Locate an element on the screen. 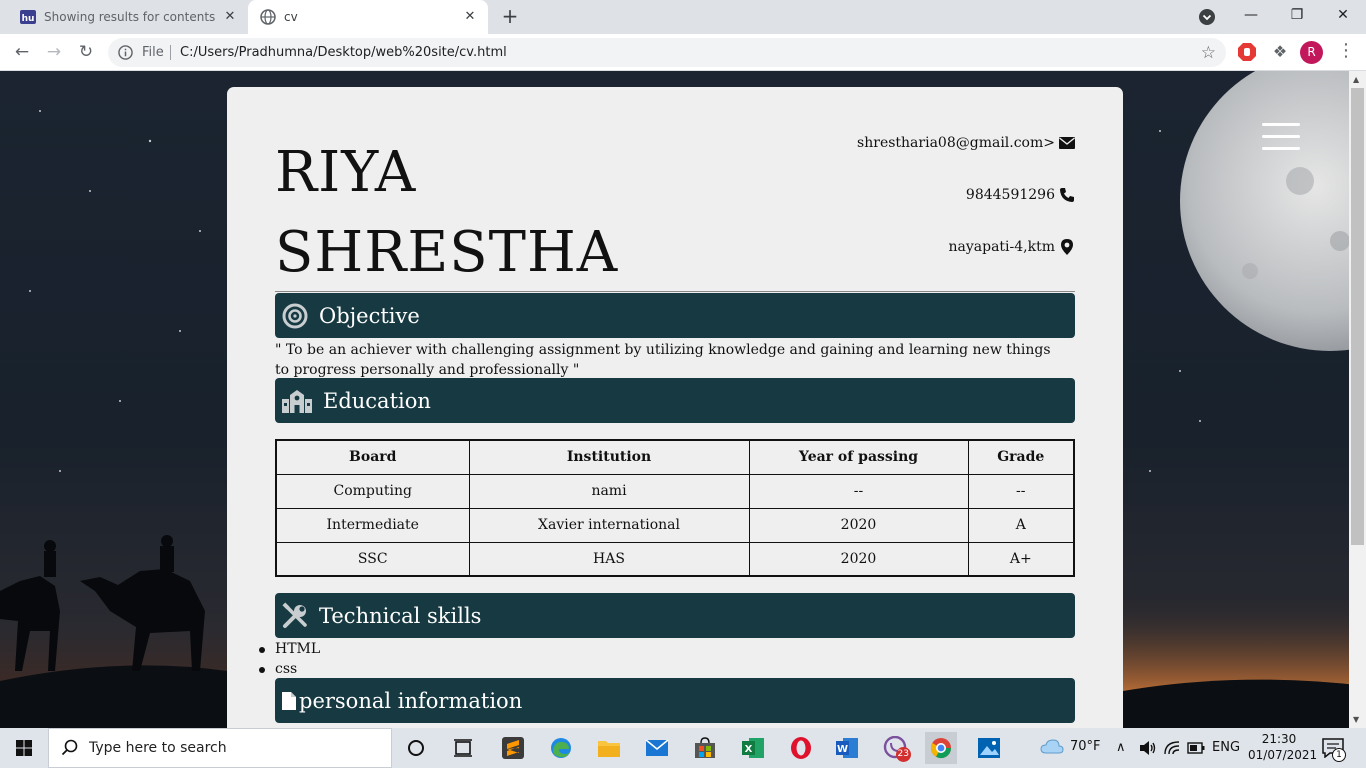 This screenshot has width=1366, height=768. chevron-up-icon: ∧ is located at coordinates (1121, 747).